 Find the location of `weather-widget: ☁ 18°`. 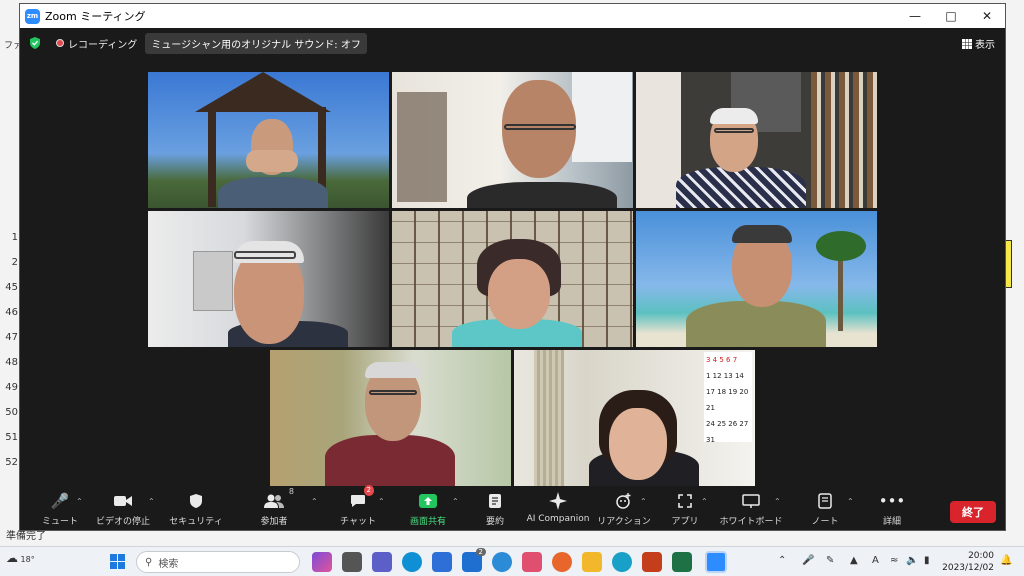

weather-widget: ☁ 18° is located at coordinates (20, 558).